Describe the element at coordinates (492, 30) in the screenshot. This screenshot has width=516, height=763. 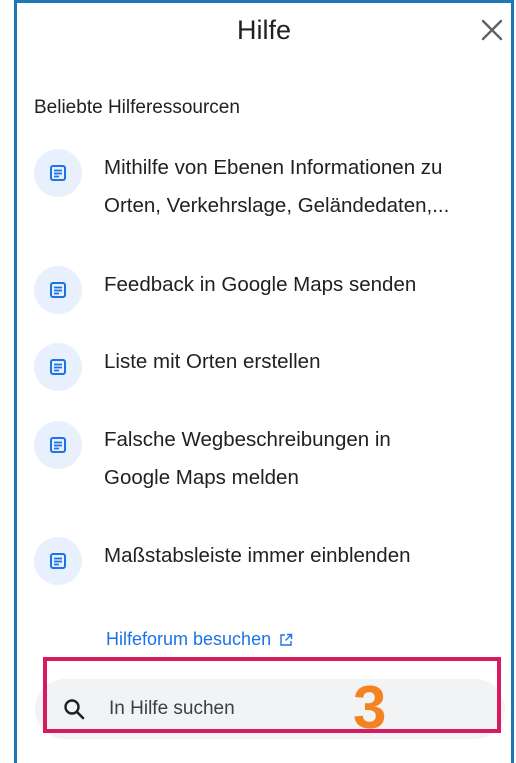
I see `close-icon` at that location.